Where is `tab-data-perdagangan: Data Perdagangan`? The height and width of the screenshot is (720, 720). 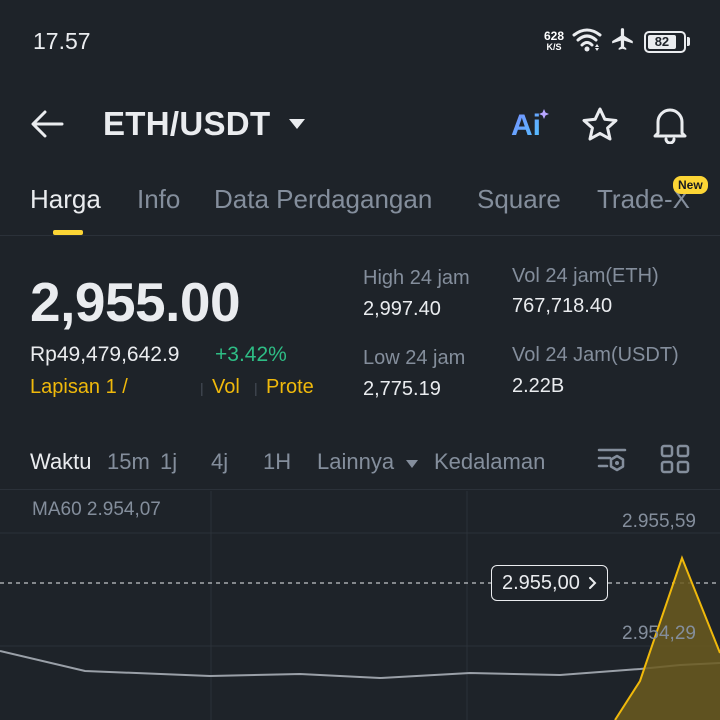
tab-data-perdagangan: Data Perdagangan is located at coordinates (323, 199).